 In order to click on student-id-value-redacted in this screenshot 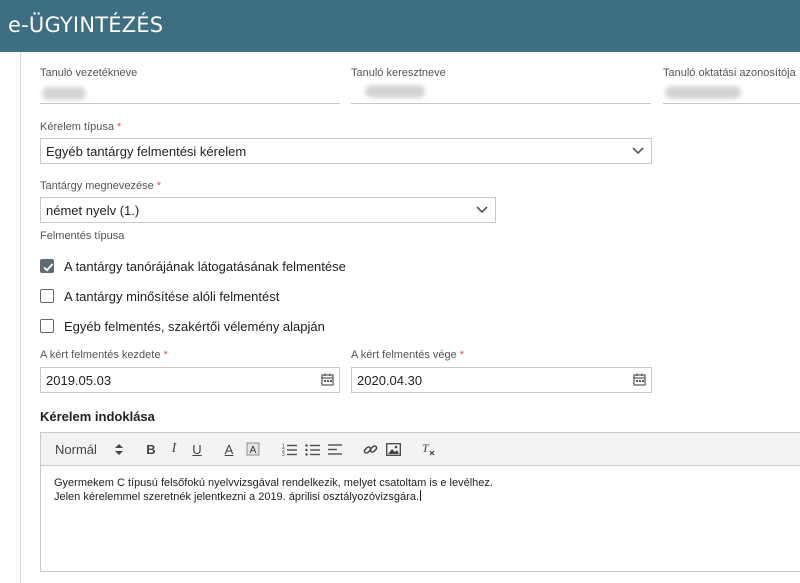, I will do `click(703, 92)`.